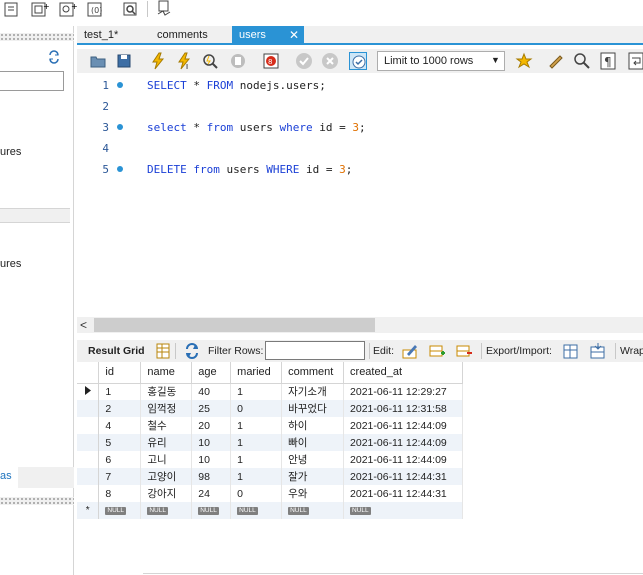 The image size is (643, 575). I want to click on new-table-icon: +, so click(68, 9).